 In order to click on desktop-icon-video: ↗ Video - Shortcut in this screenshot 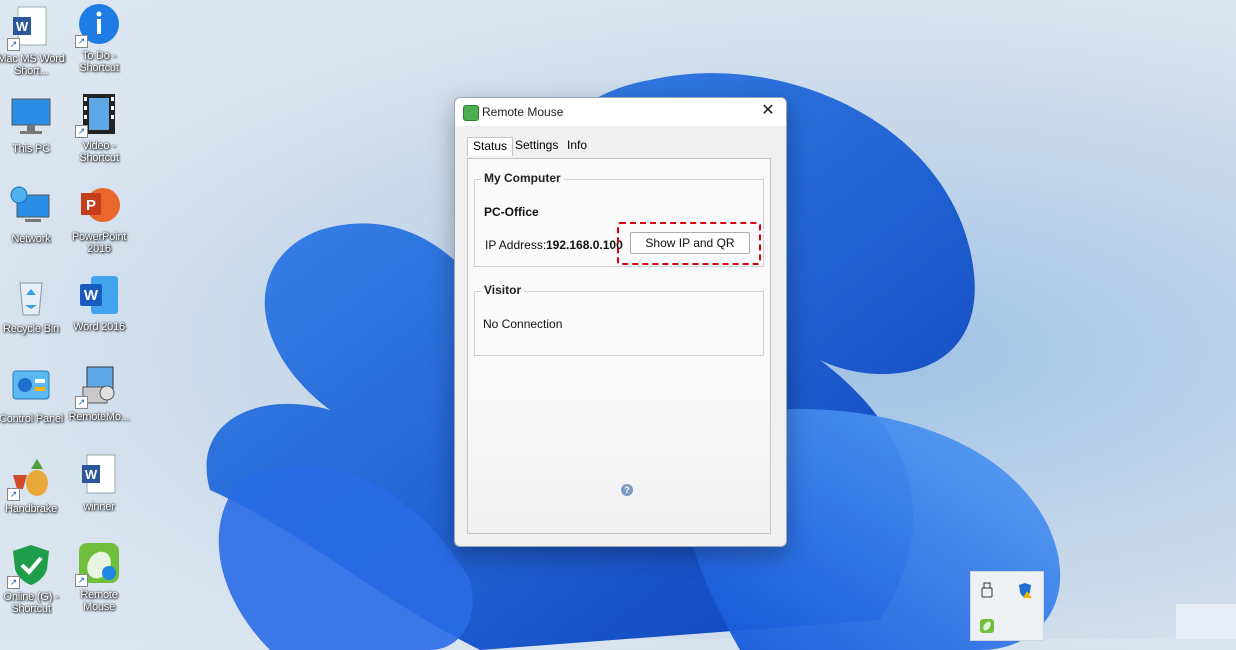, I will do `click(99, 128)`.